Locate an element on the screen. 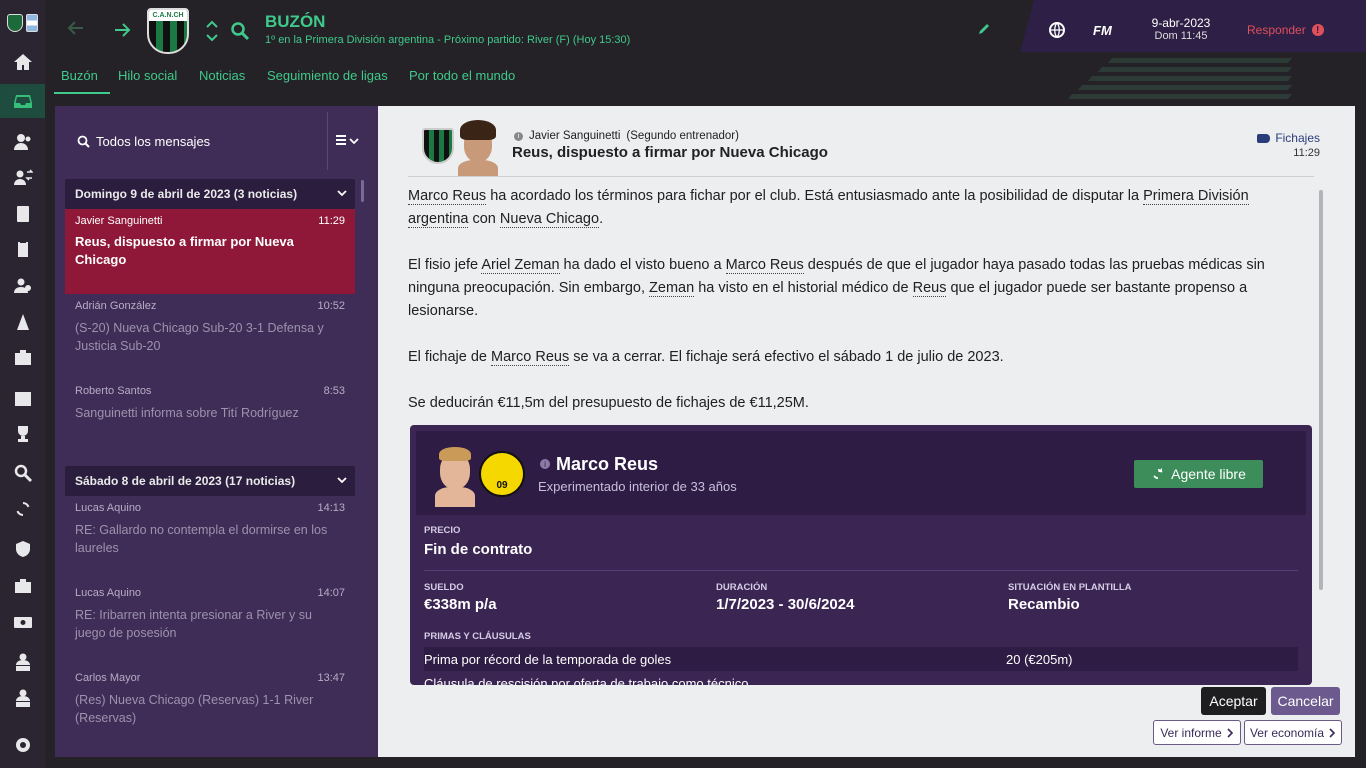  staff-icon is located at coordinates (22, 285).